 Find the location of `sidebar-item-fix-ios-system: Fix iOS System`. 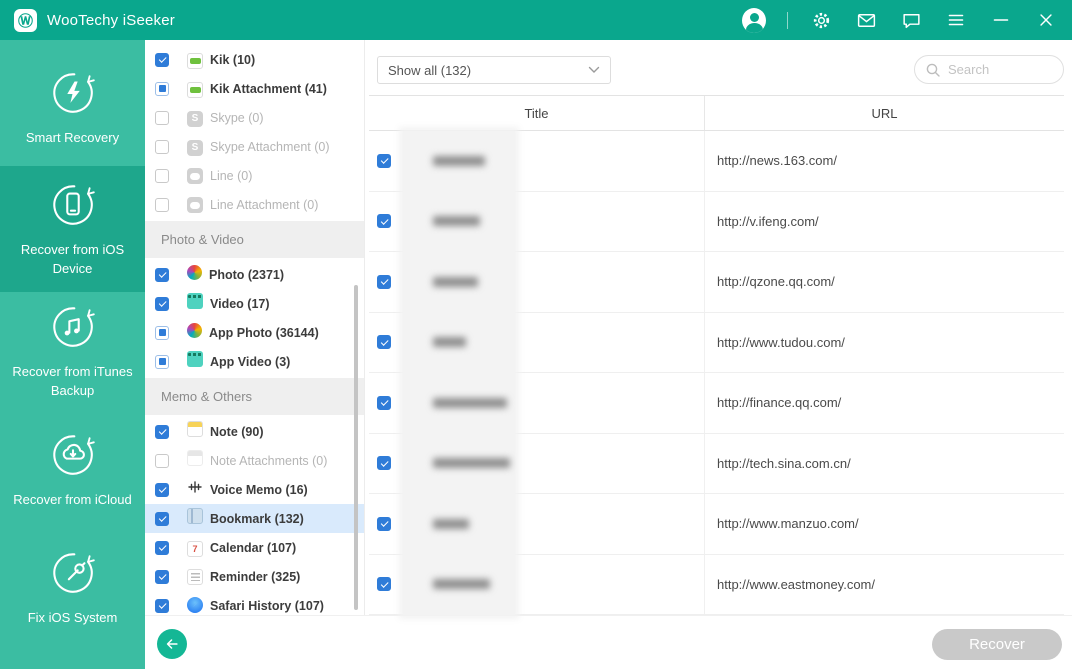

sidebar-item-fix-ios-system: Fix iOS System is located at coordinates (72, 587).